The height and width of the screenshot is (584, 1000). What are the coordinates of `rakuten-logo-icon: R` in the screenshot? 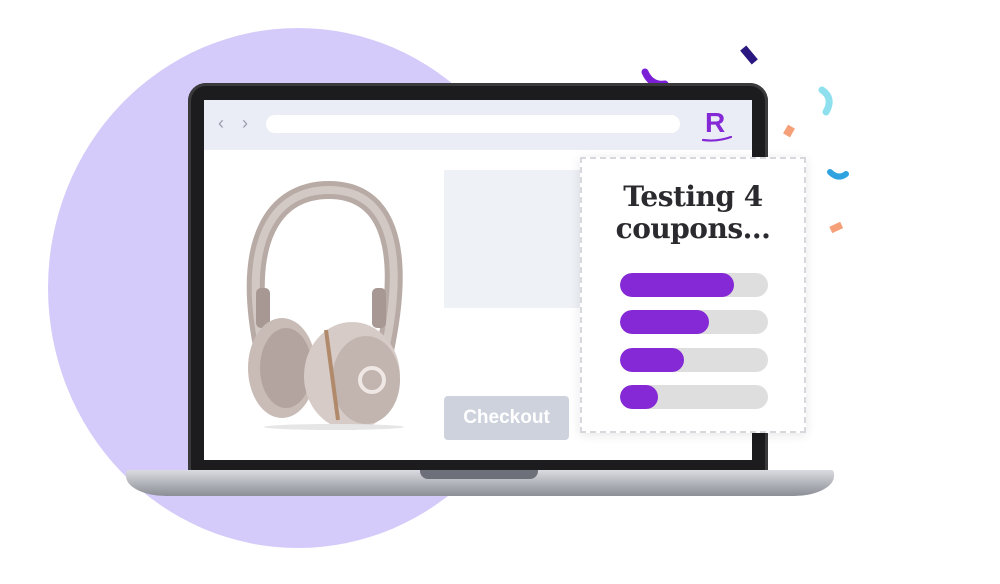 It's located at (717, 125).